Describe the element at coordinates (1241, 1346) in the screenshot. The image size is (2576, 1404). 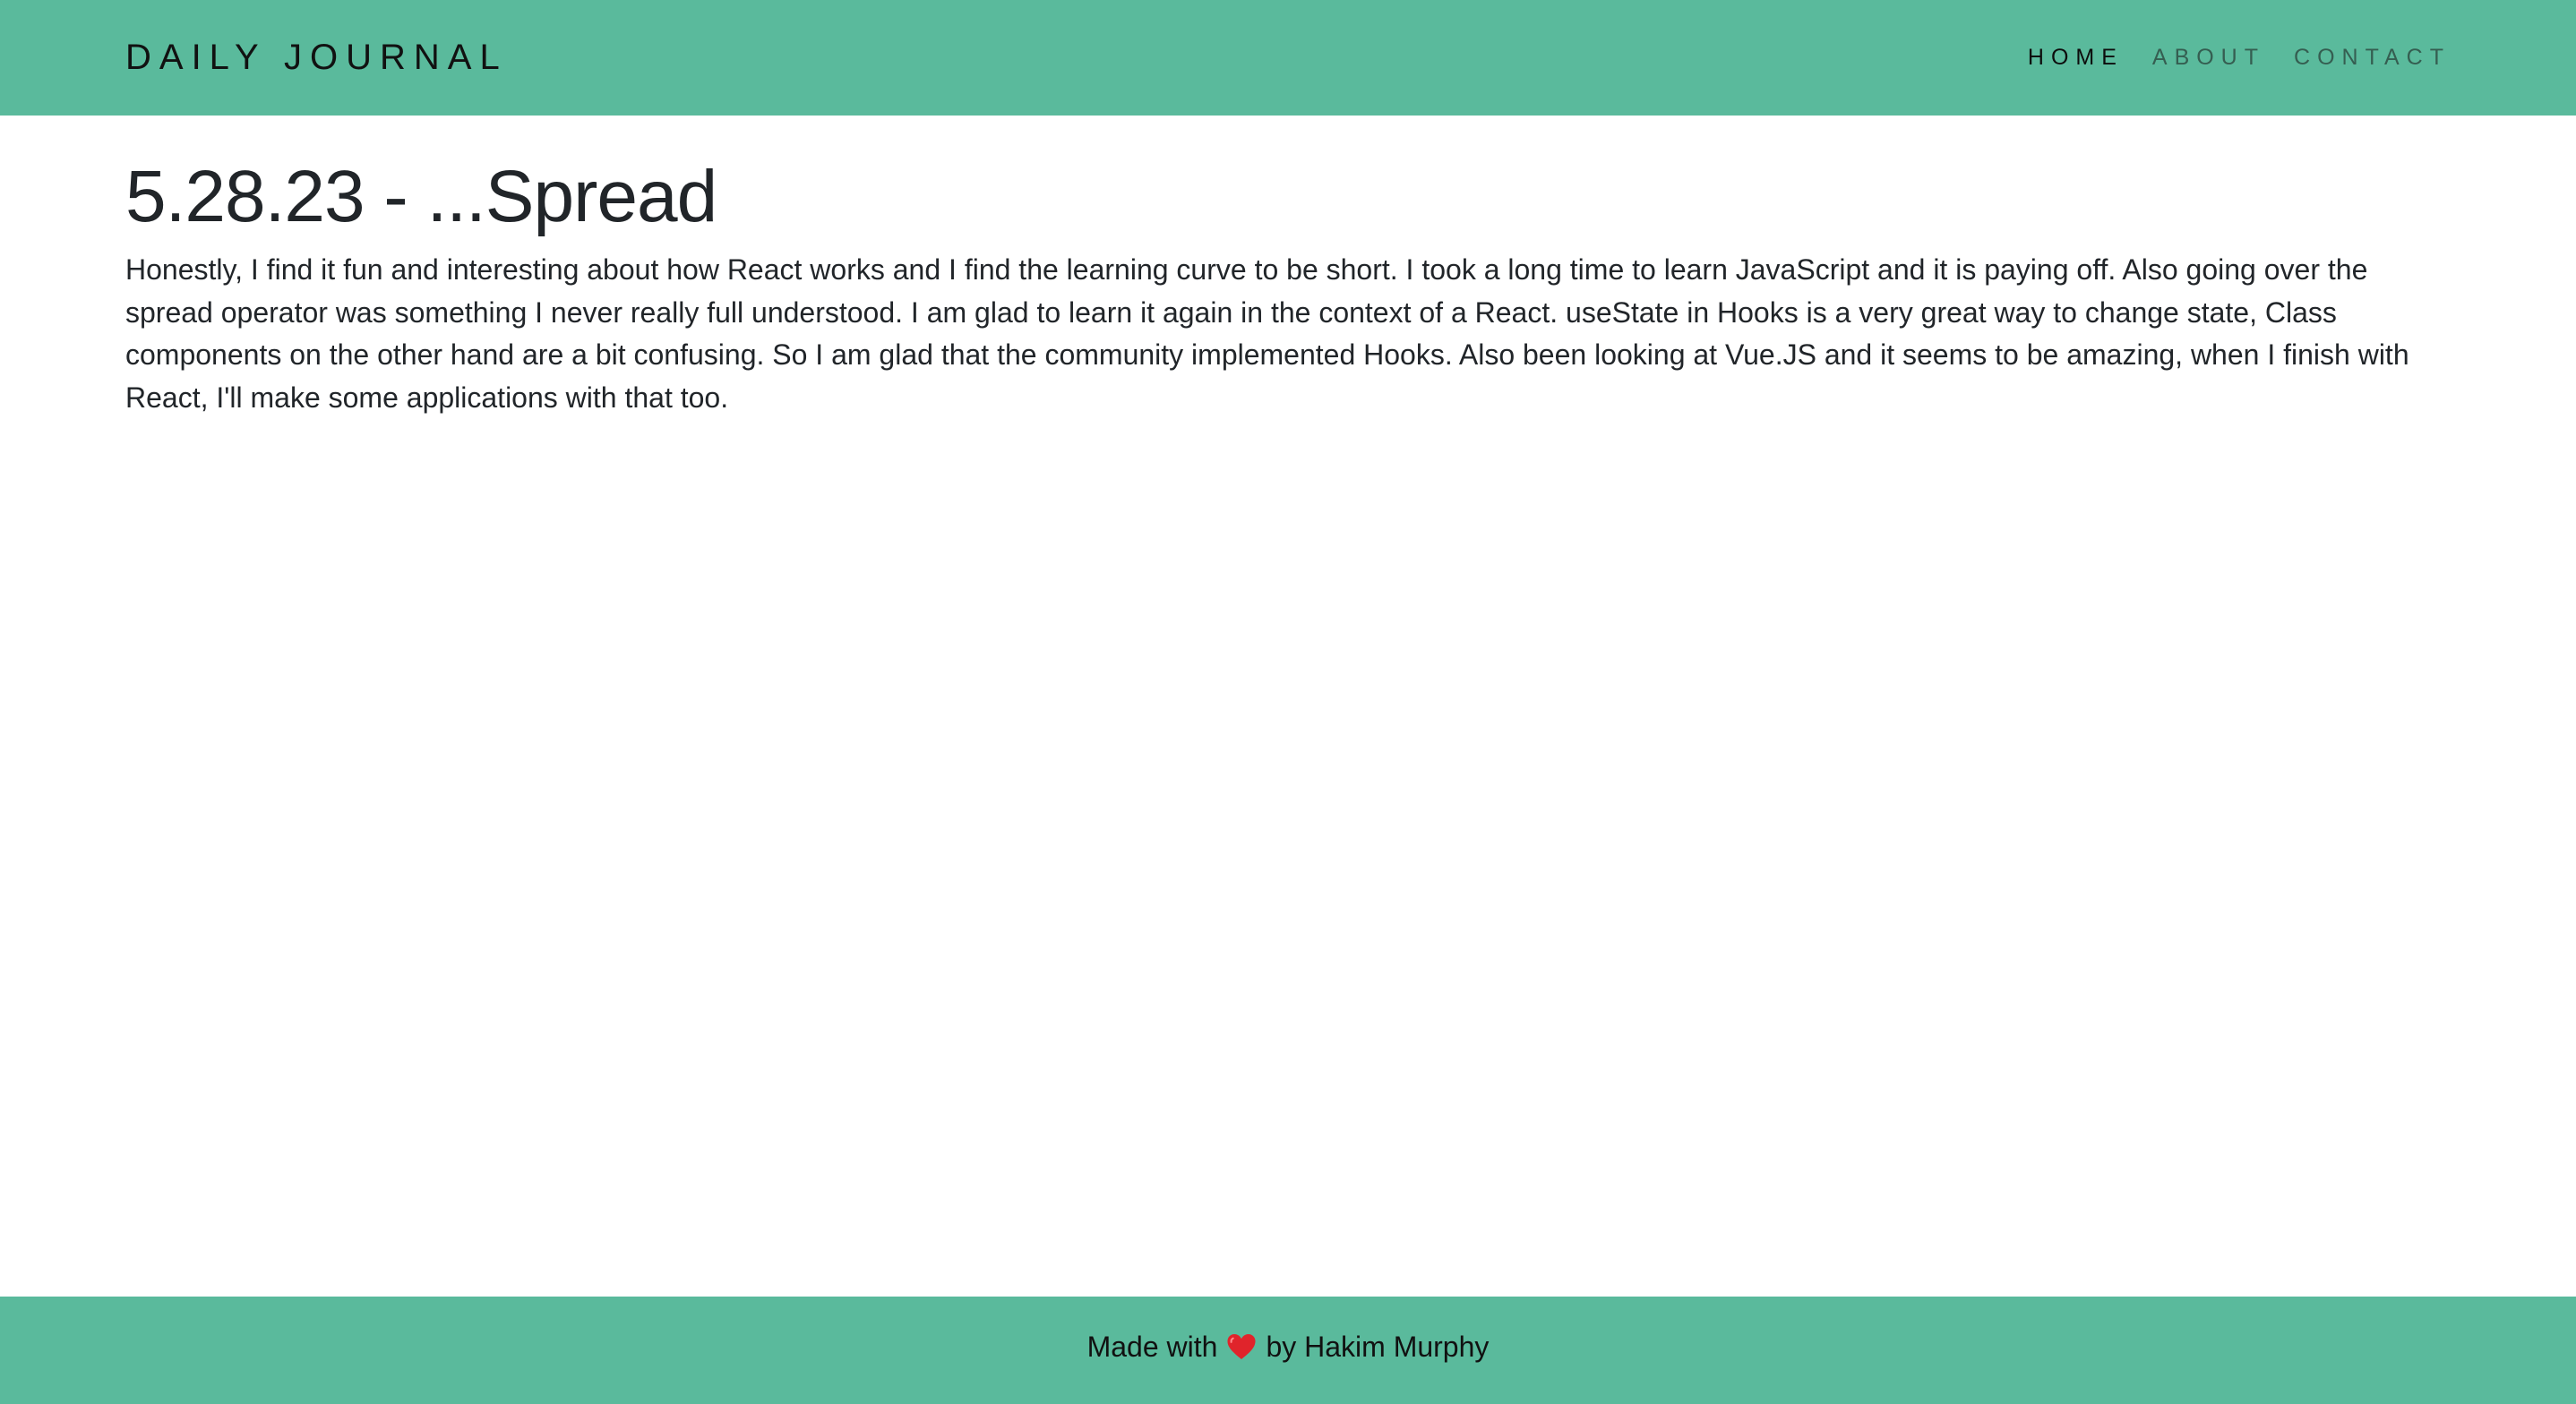
I see `heart-icon` at that location.